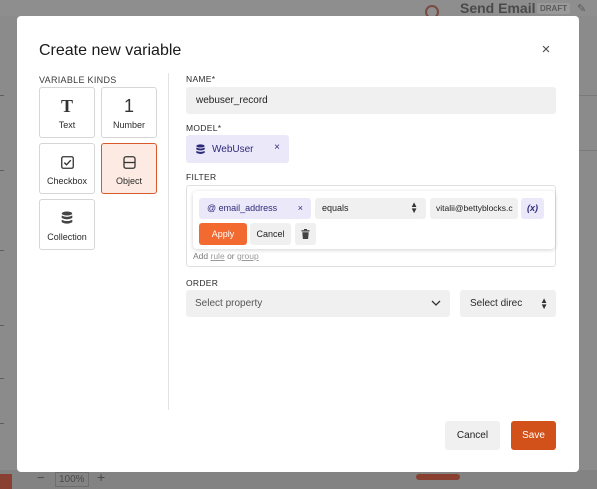 Image resolution: width=597 pixels, height=489 pixels. I want to click on filter-property-chip: @ email_address ×, so click(255, 208).